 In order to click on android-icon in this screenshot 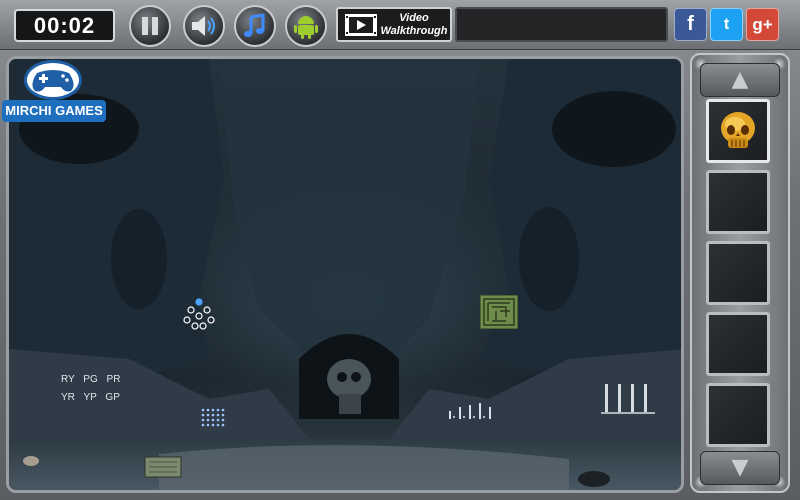, I will do `click(306, 27)`.